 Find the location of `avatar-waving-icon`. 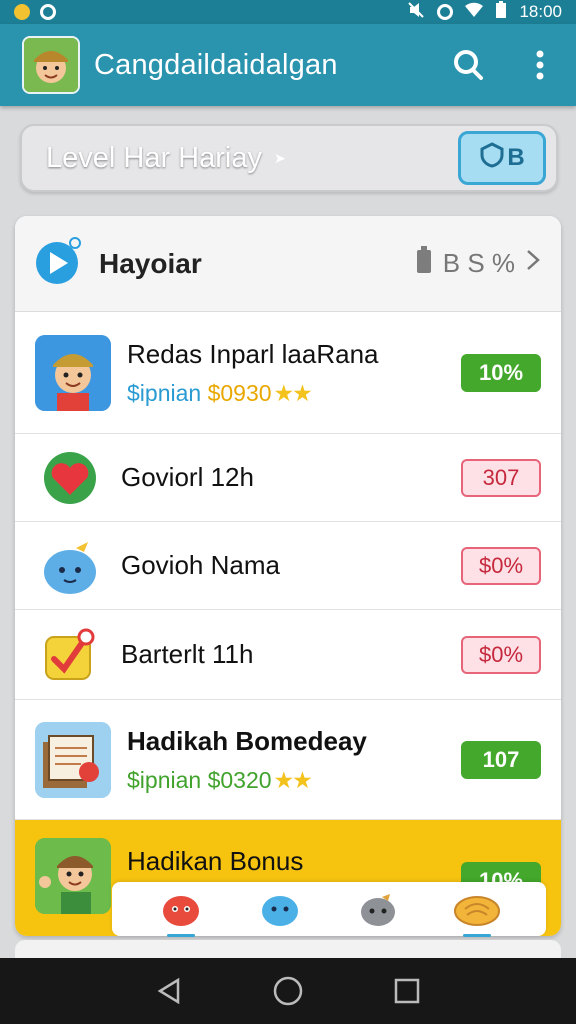

avatar-waving-icon is located at coordinates (73, 876).